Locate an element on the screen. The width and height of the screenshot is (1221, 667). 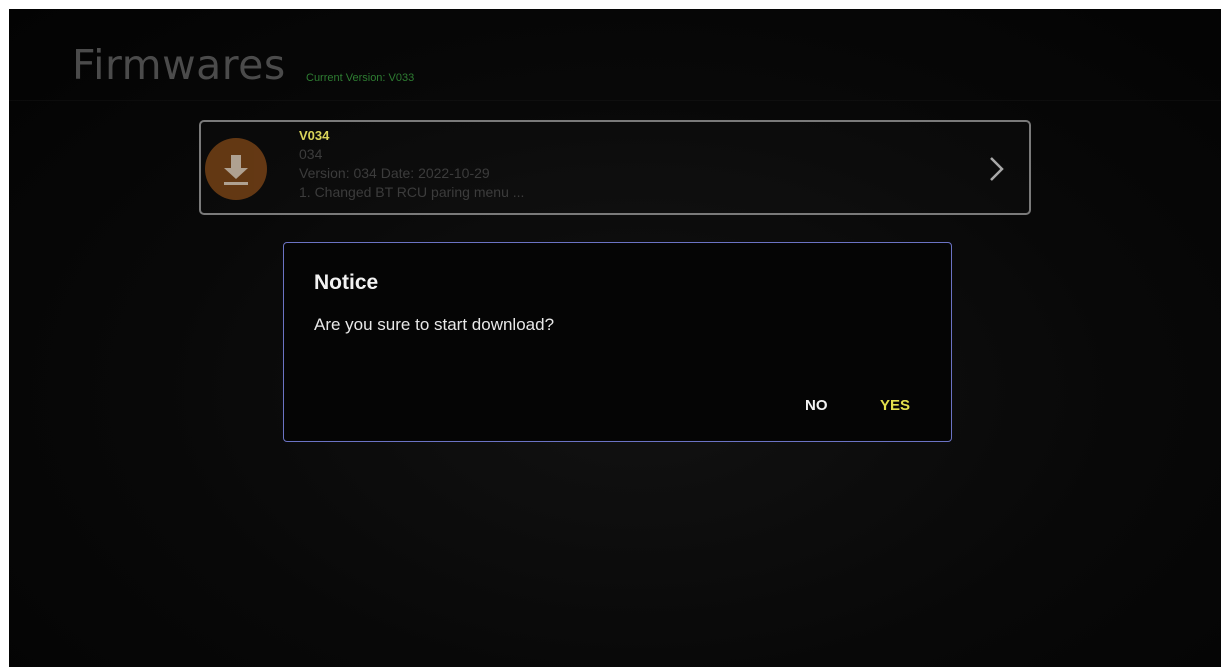
dialog-title: Notice is located at coordinates (346, 282).